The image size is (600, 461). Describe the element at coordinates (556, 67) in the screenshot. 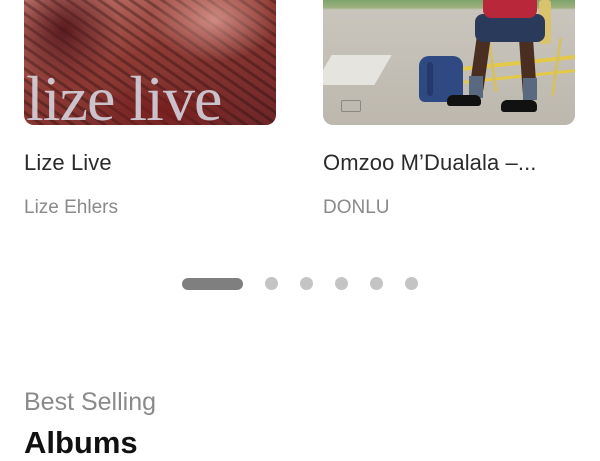

I see `chair-leg-graphic` at that location.